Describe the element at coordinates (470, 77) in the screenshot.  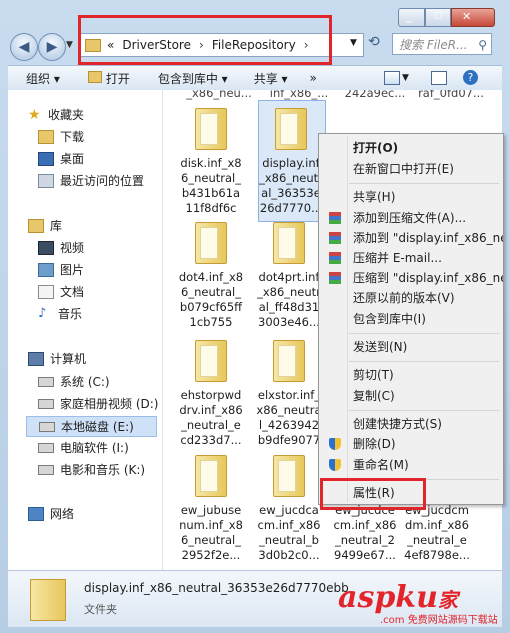
I see `help-icon: ?` at that location.